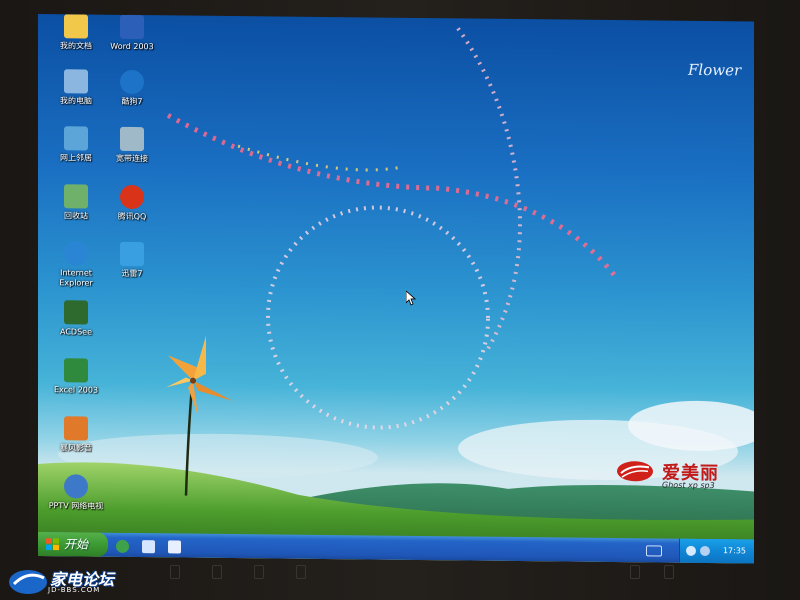 This screenshot has height=600, width=800. I want to click on desktop-icon-internet-explorer: Internet Explorer, so click(76, 265).